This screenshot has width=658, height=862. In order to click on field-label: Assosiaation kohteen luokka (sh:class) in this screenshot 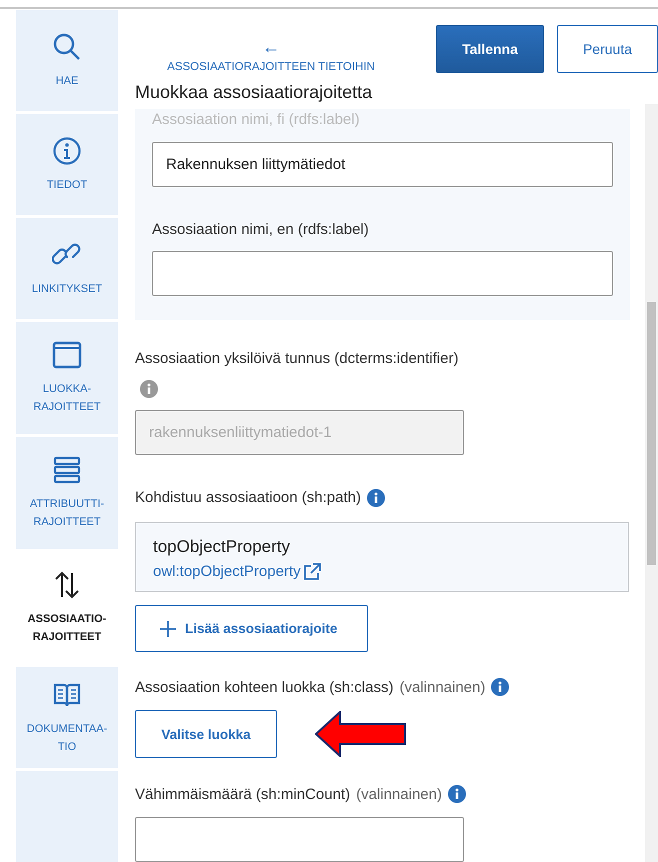, I will do `click(264, 687)`.